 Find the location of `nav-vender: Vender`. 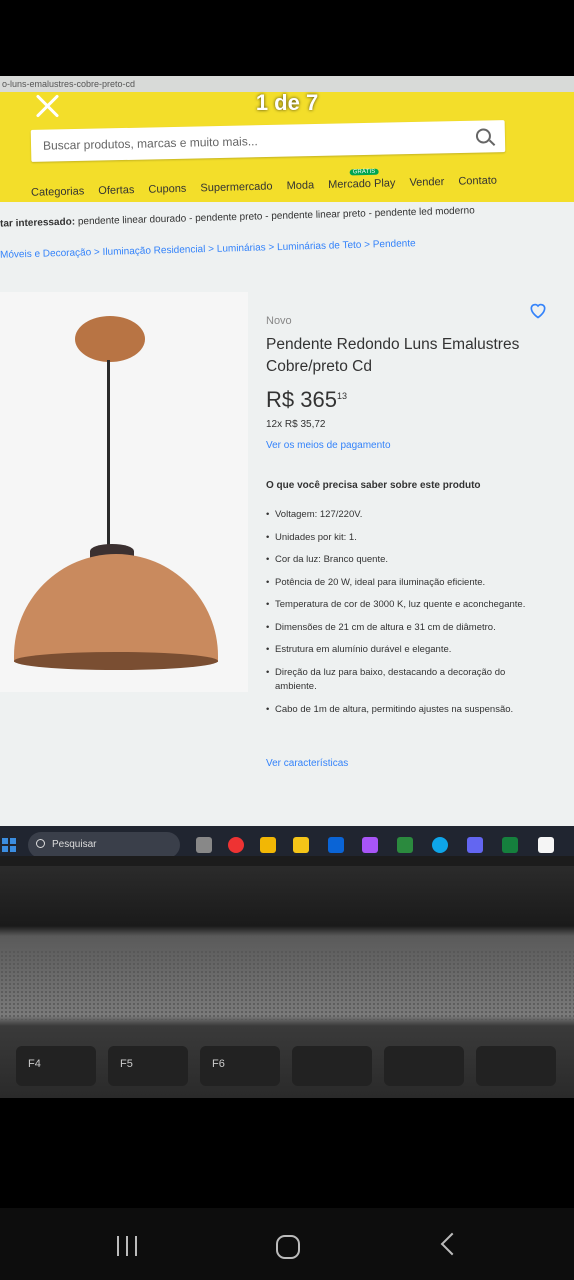

nav-vender: Vender is located at coordinates (426, 182).